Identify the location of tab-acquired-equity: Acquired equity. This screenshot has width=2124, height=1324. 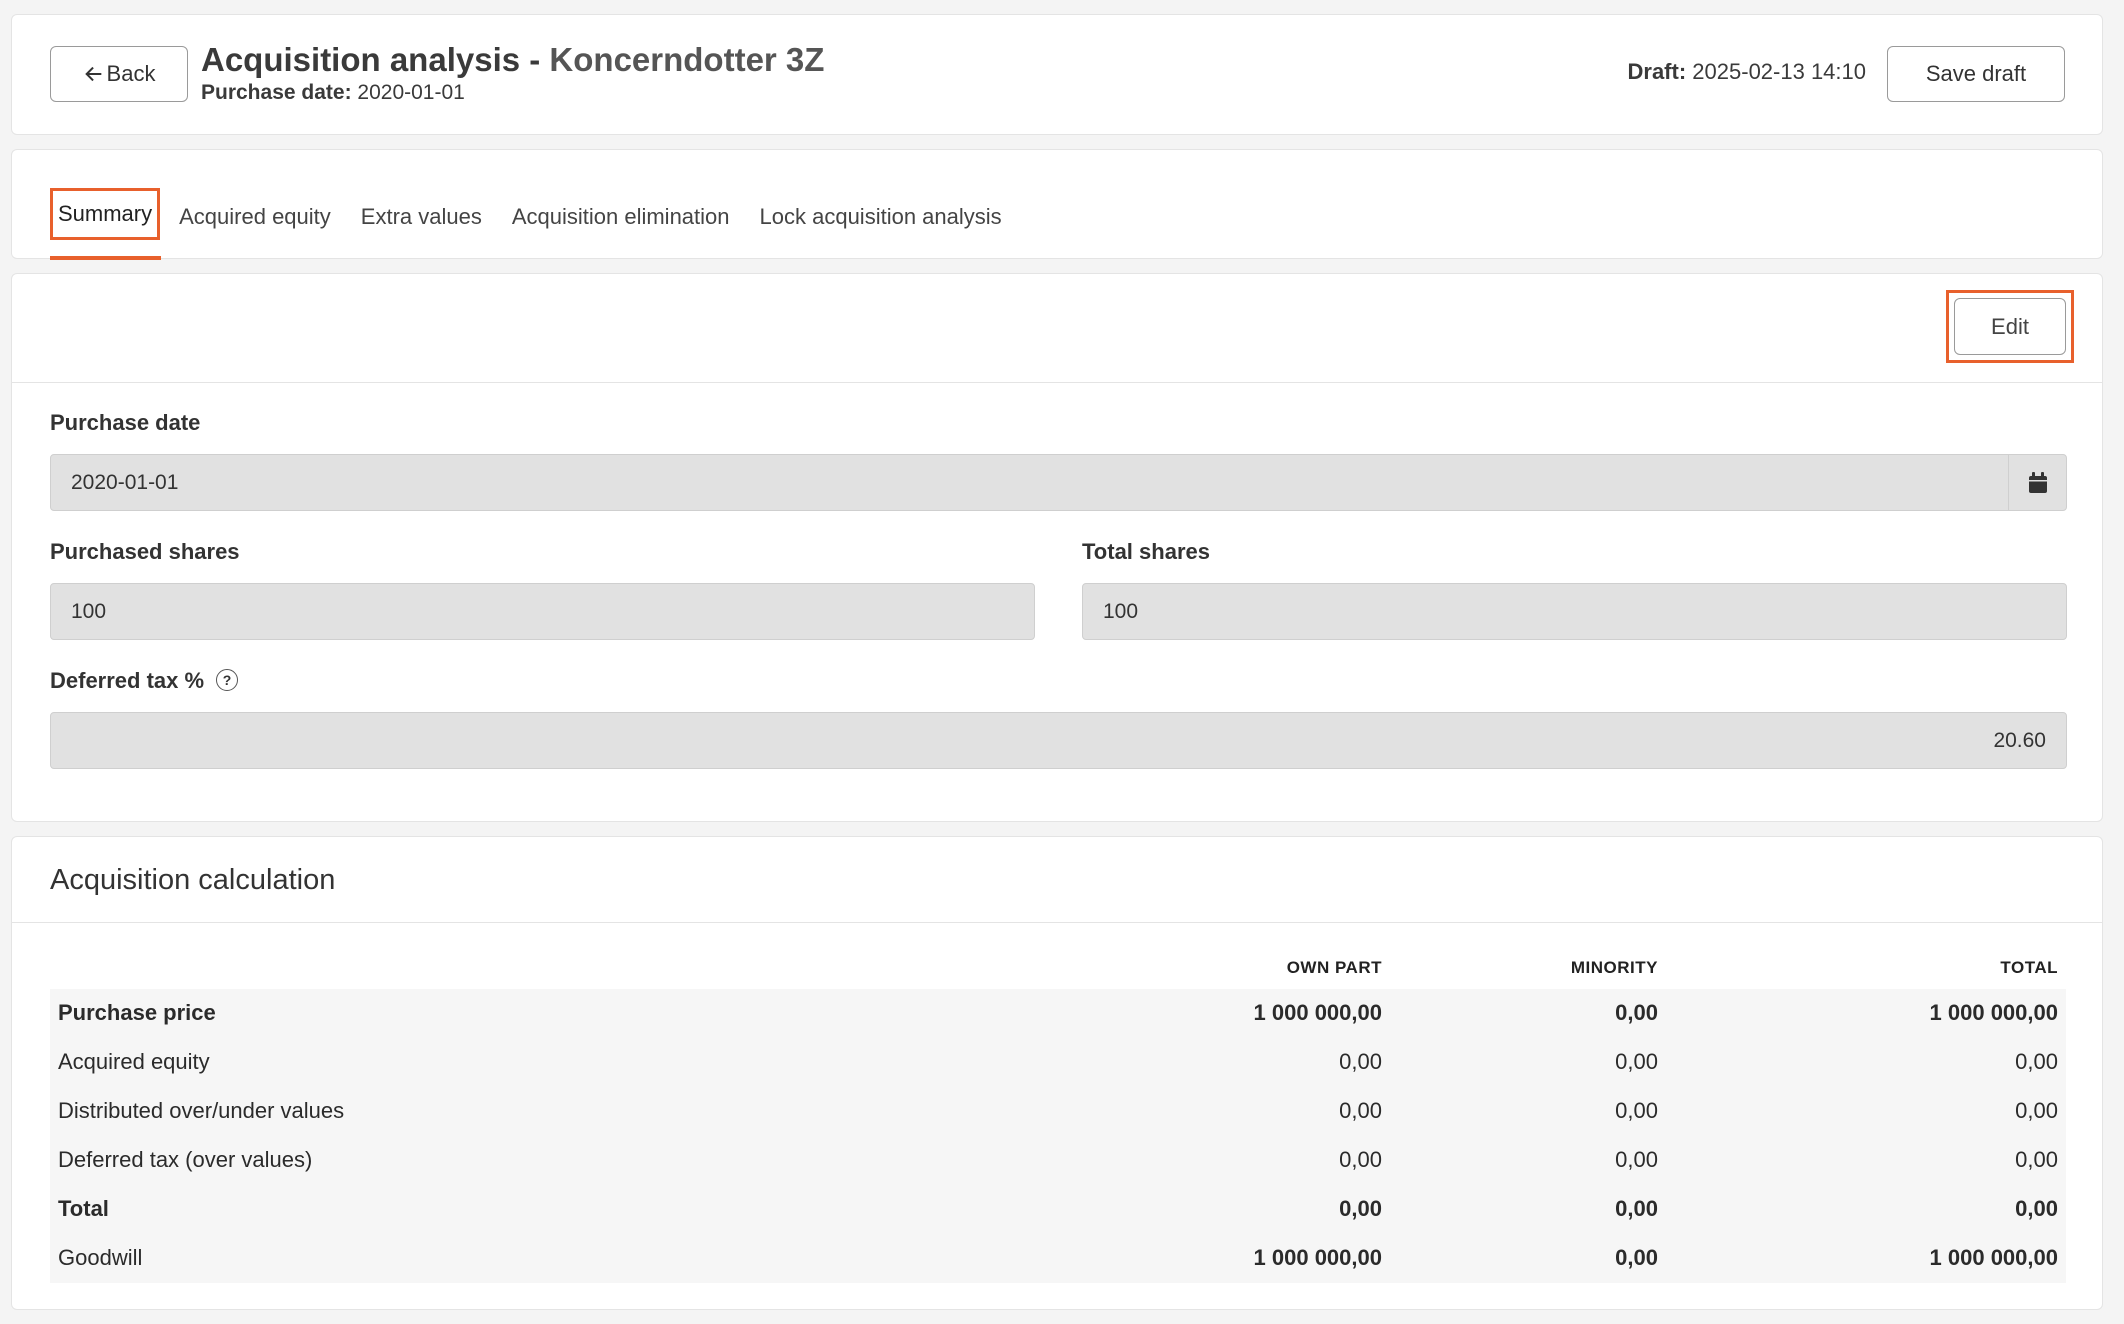
(255, 217).